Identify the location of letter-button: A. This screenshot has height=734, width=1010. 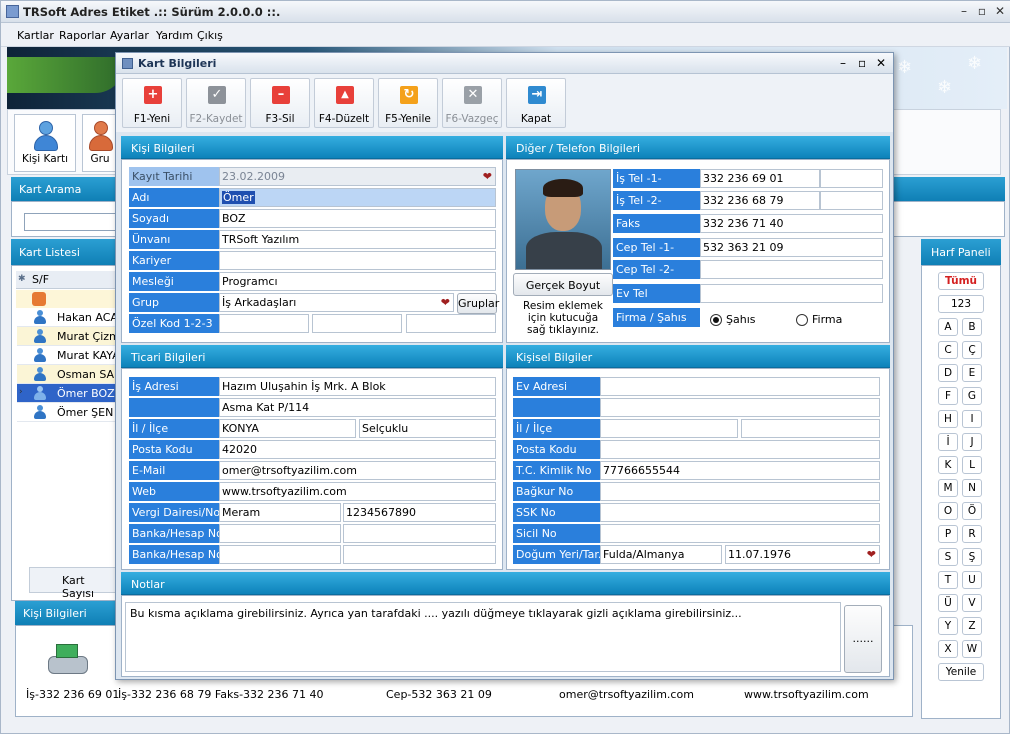
(948, 327).